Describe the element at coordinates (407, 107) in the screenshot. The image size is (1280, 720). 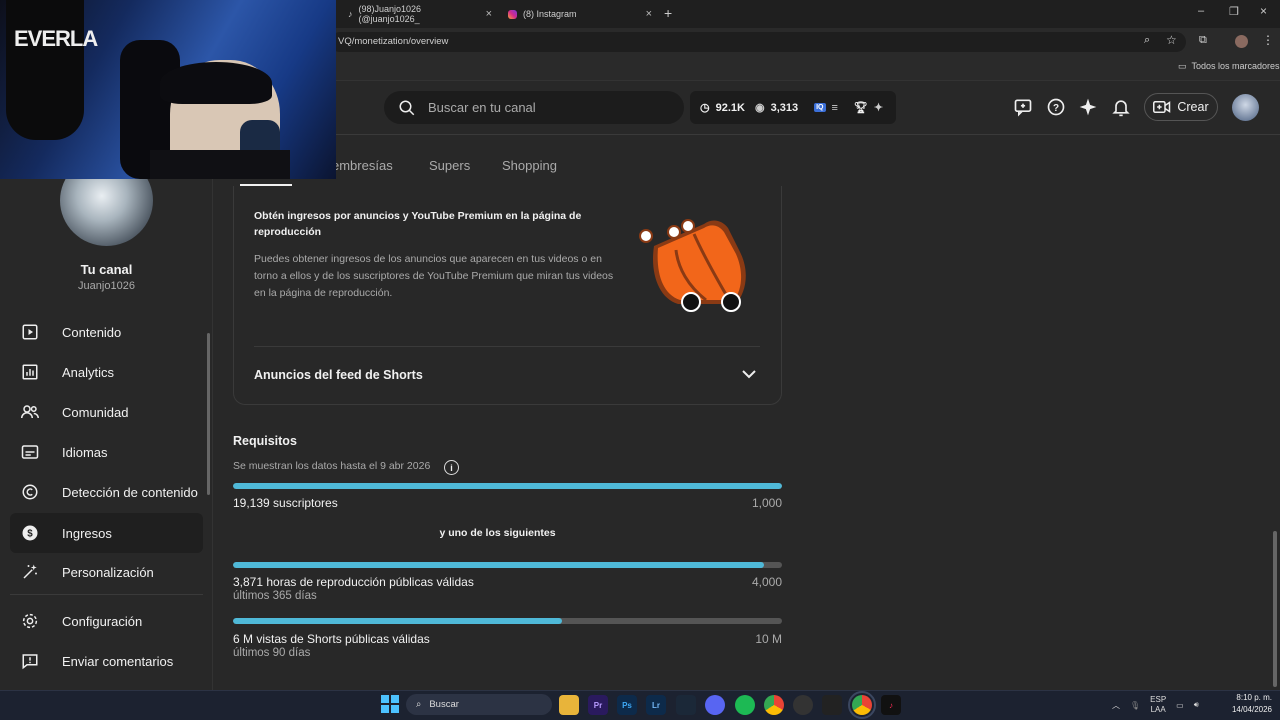
I see `search-icon` at that location.